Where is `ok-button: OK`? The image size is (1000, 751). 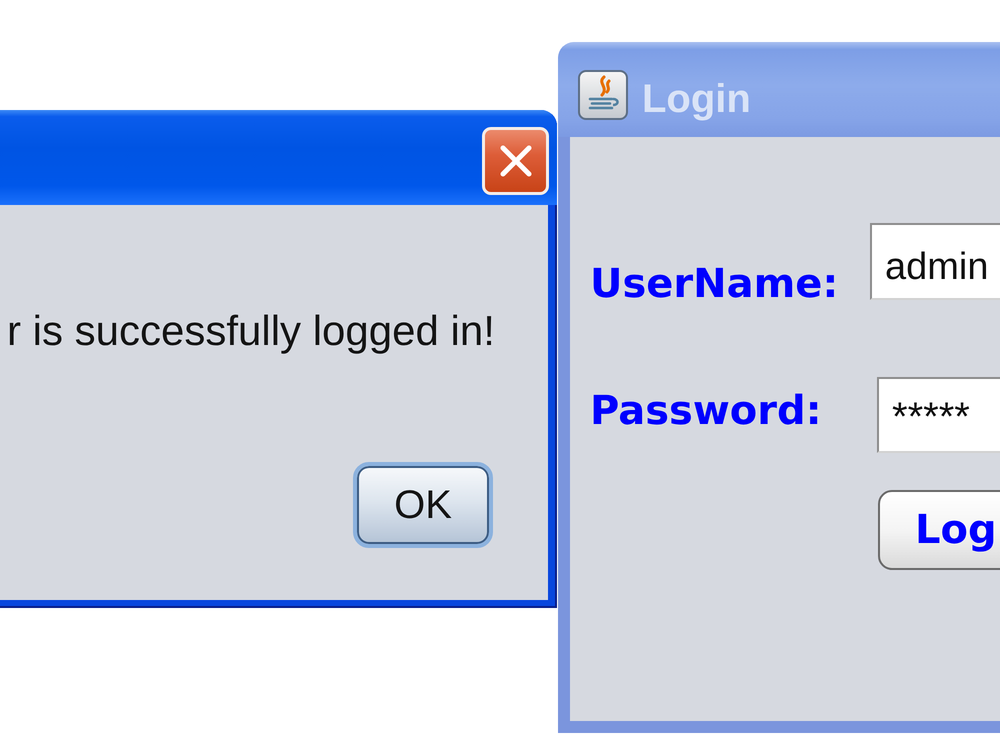
ok-button: OK is located at coordinates (423, 505).